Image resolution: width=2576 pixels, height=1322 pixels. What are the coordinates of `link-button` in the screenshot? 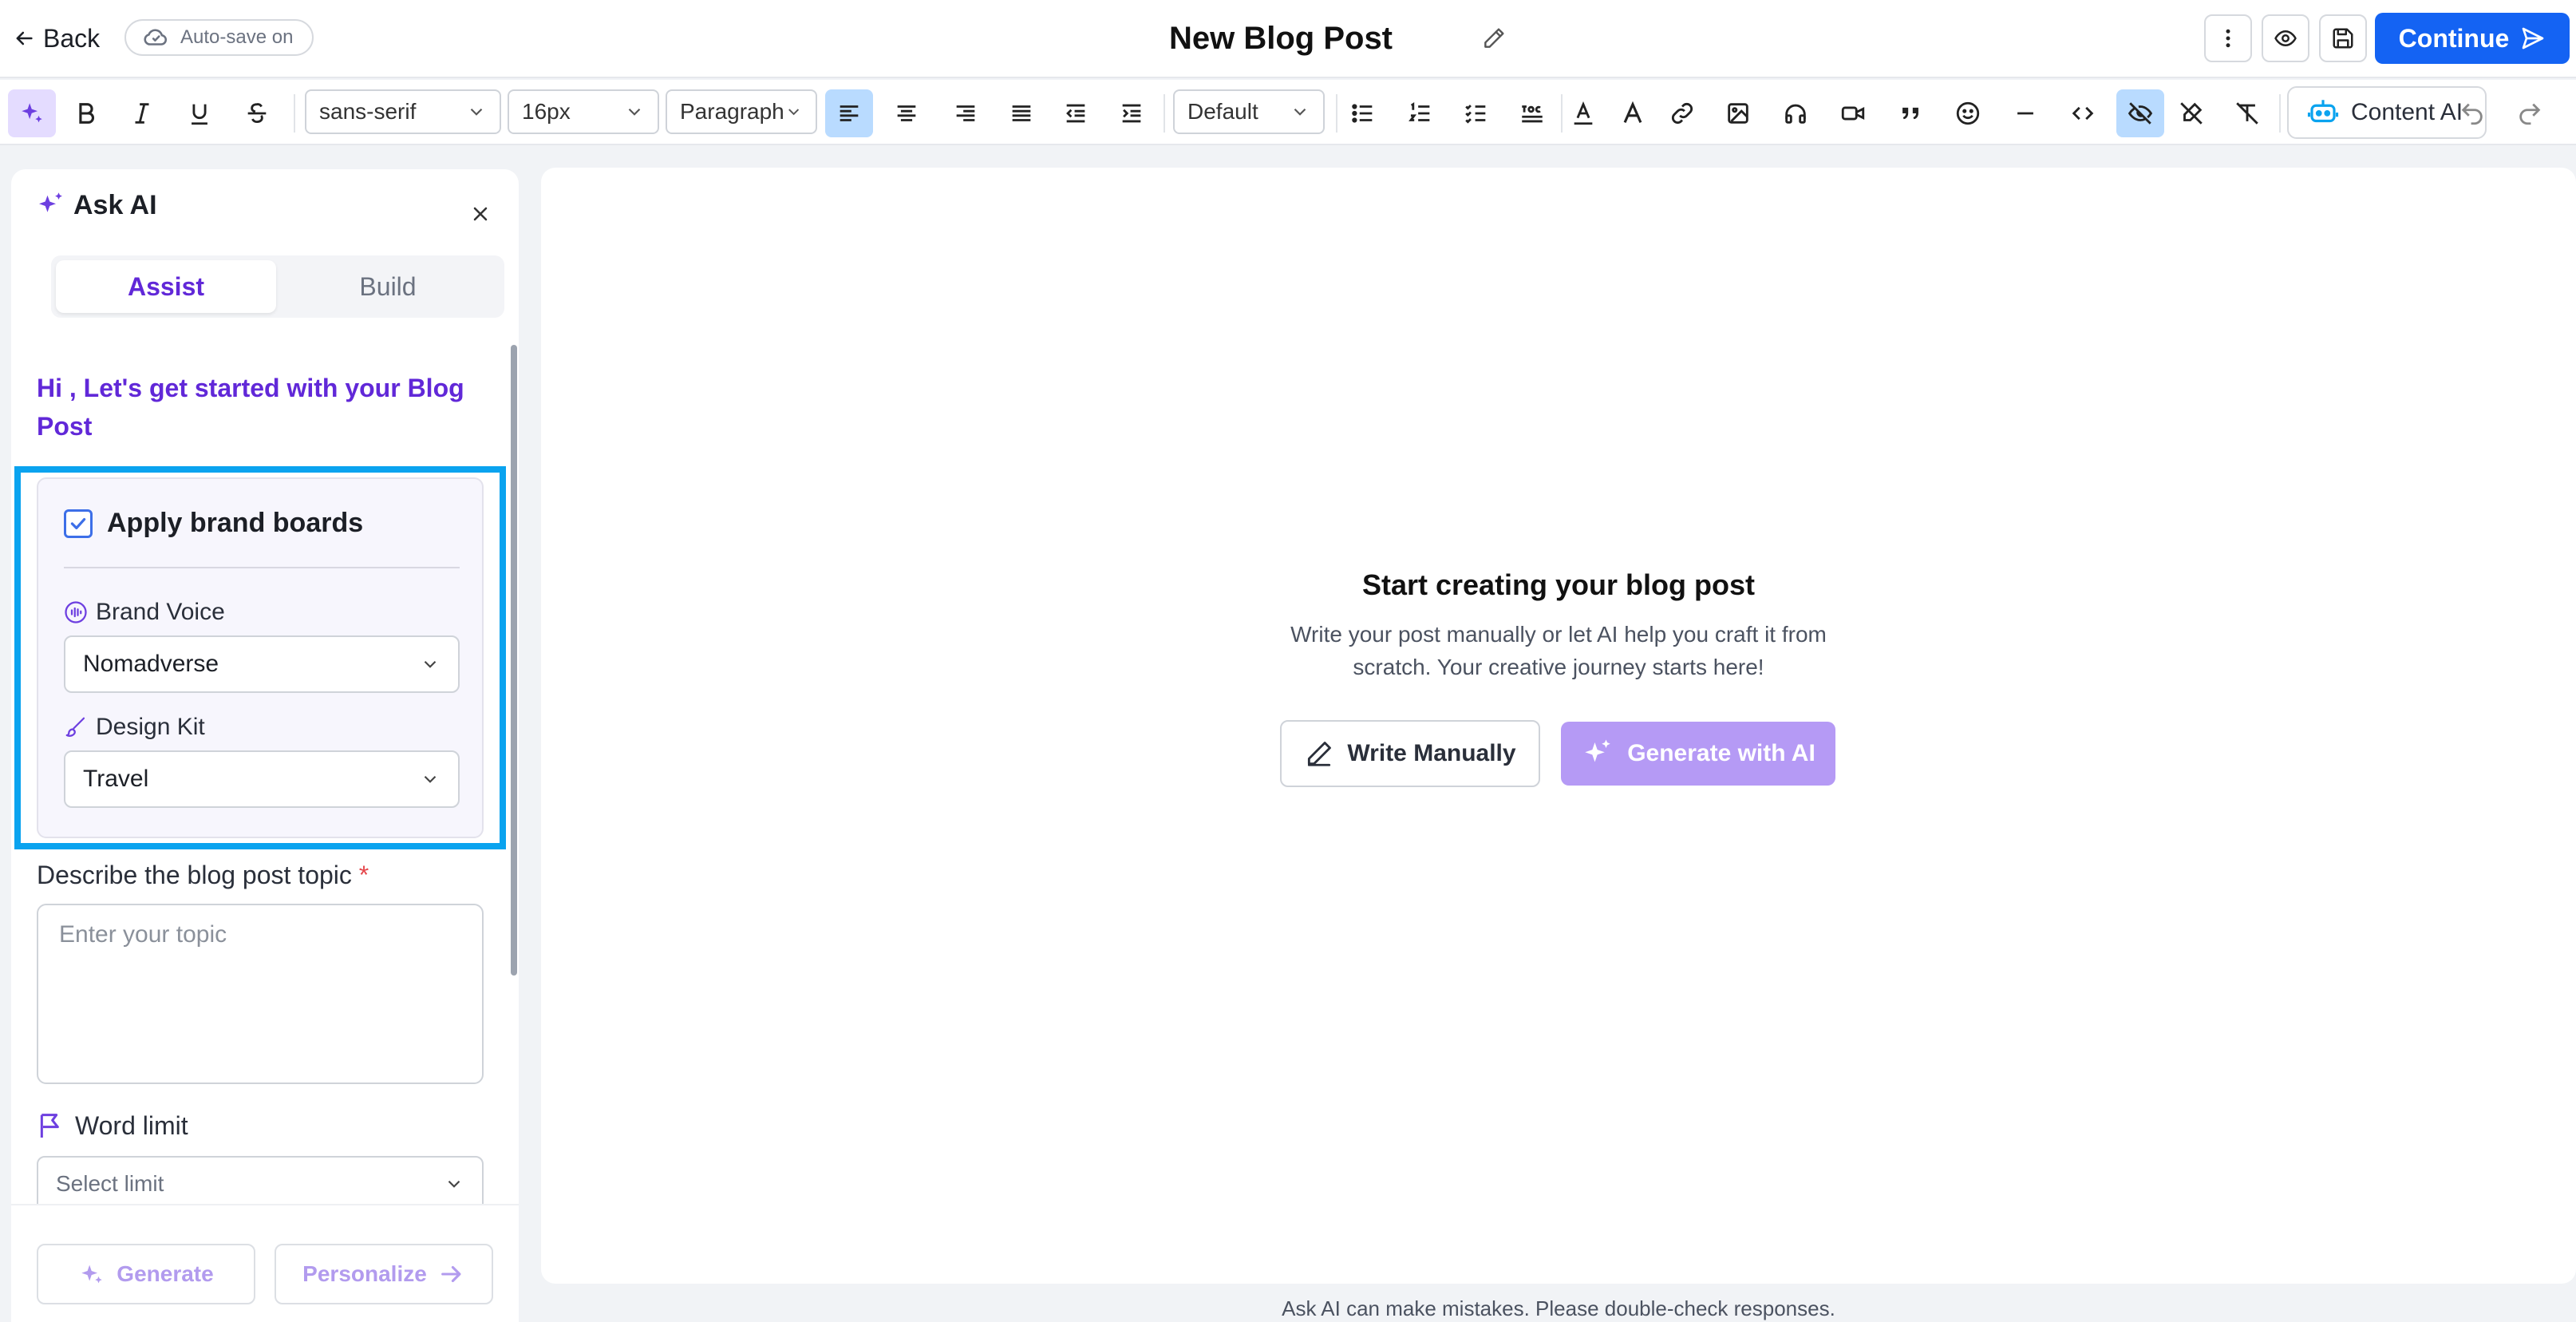 It's located at (1682, 113).